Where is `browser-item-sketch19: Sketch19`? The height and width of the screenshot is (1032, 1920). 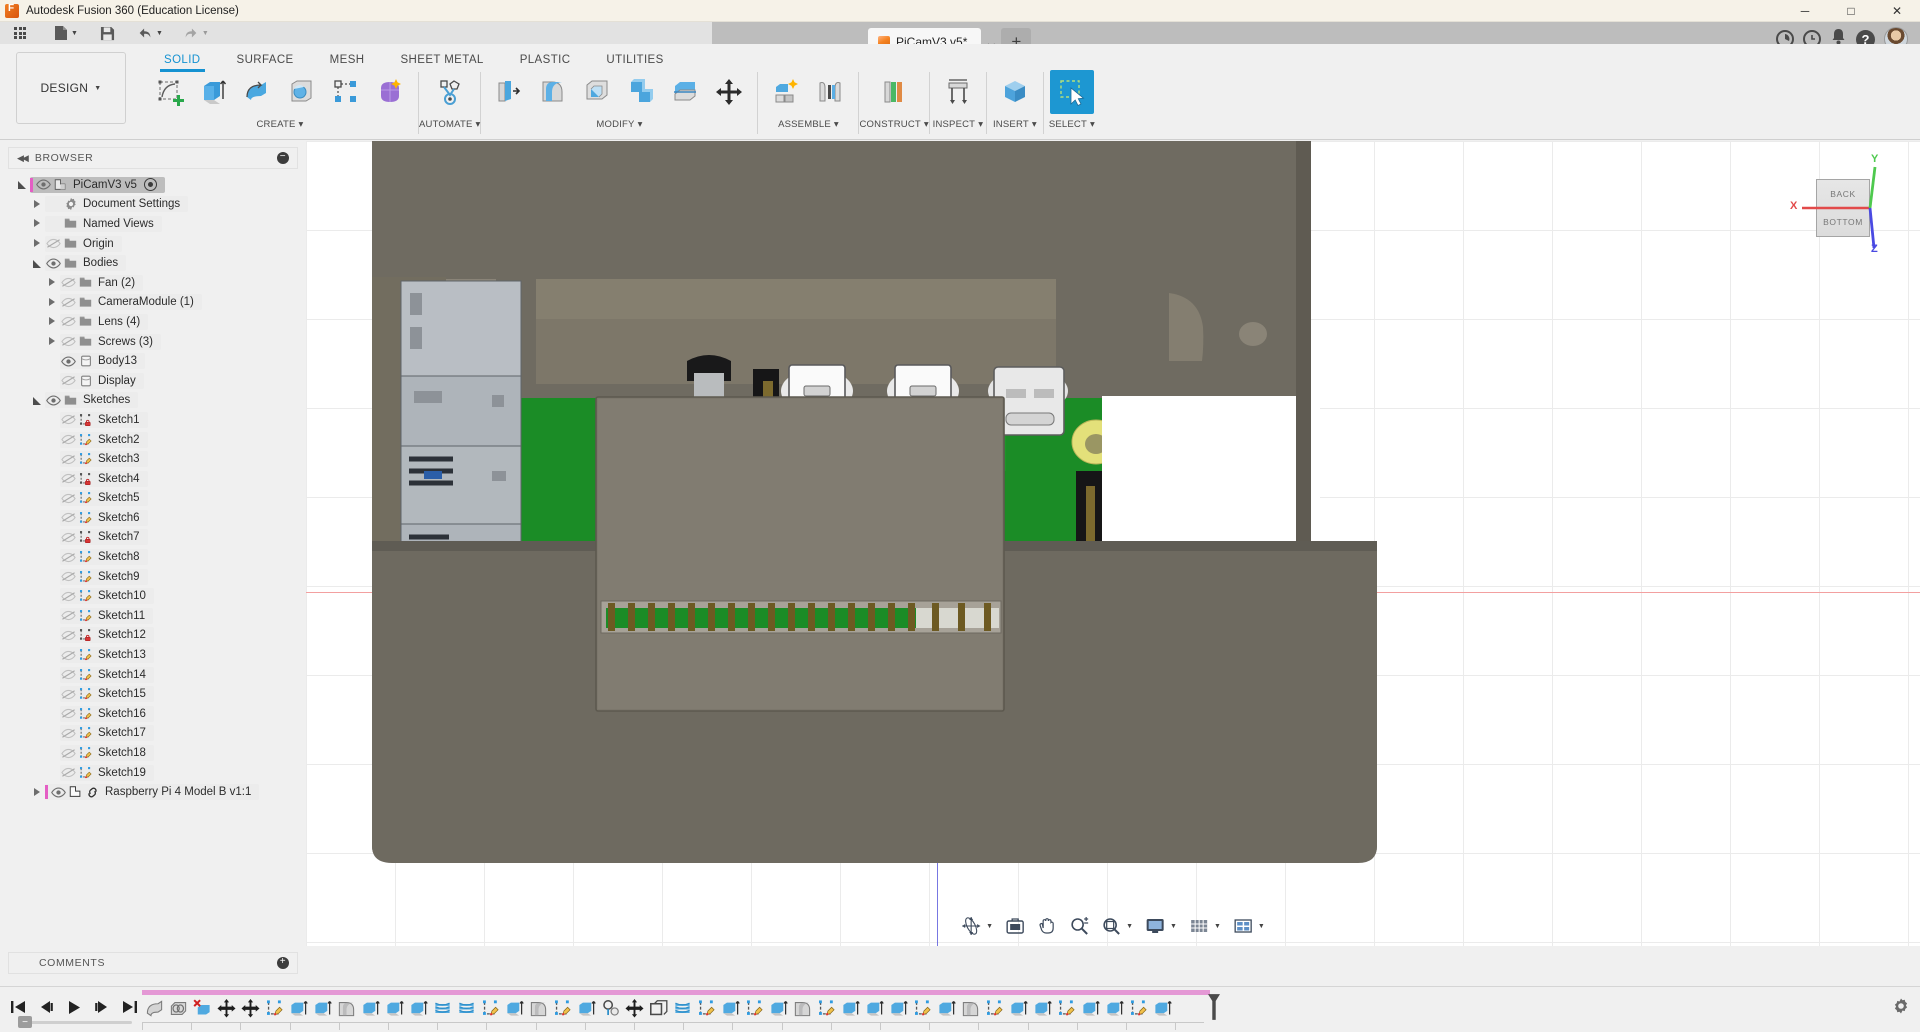
browser-item-sketch19: Sketch19 is located at coordinates (153, 773).